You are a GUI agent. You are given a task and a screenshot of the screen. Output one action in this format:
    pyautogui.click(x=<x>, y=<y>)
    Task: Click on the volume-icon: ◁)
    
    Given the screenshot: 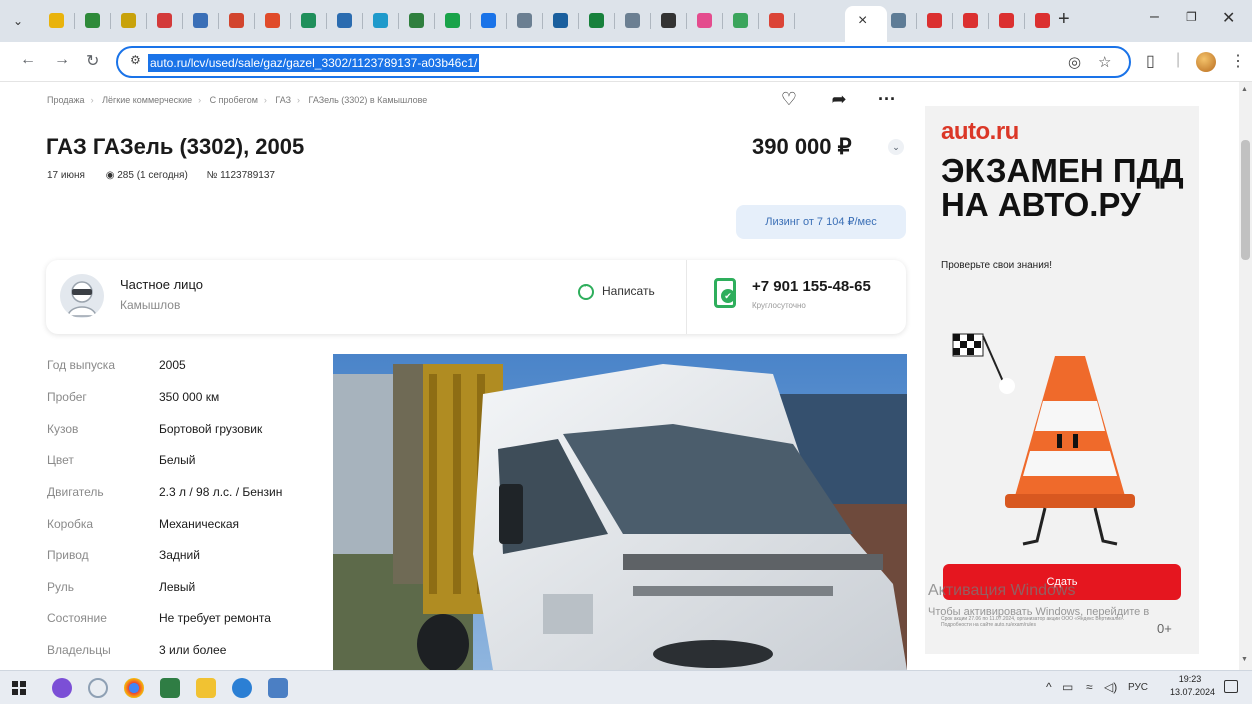 What is the action you would take?
    pyautogui.click(x=1110, y=687)
    